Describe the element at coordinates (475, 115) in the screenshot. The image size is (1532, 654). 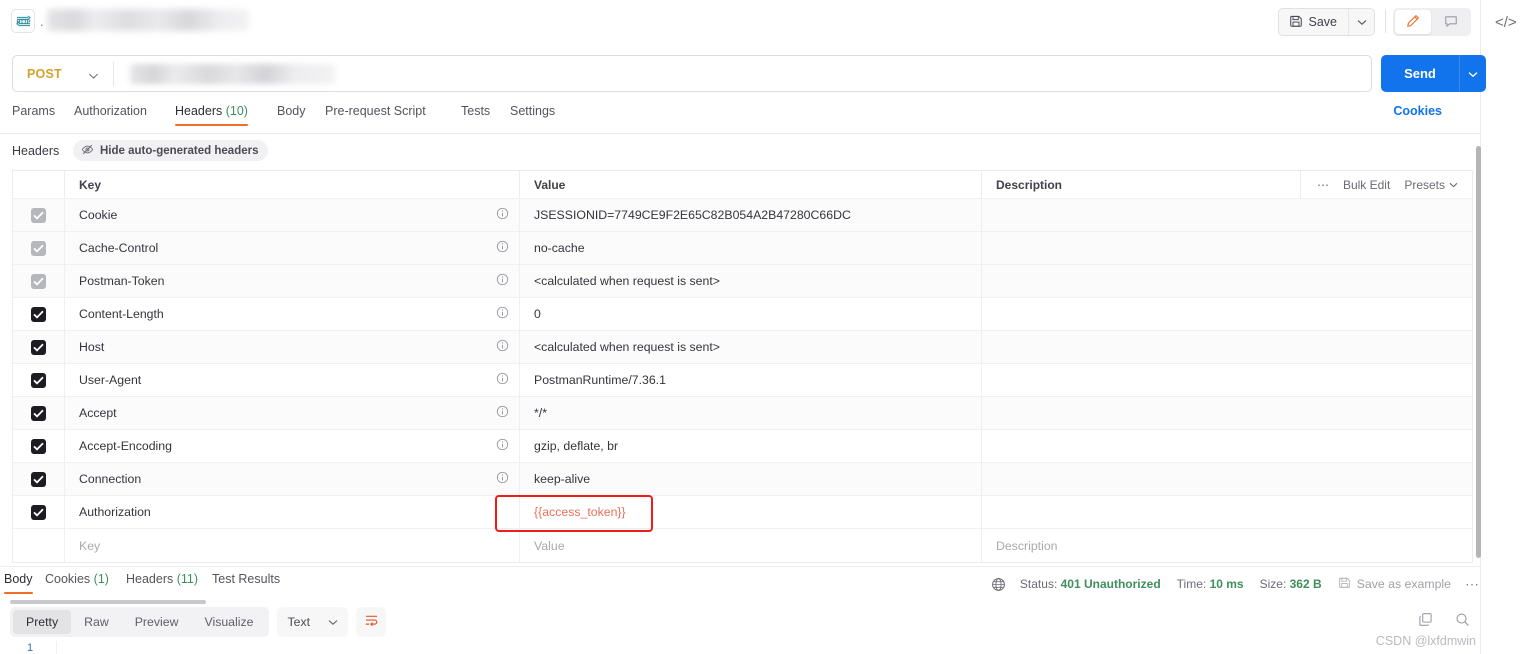
I see `tab-tests: Tests` at that location.